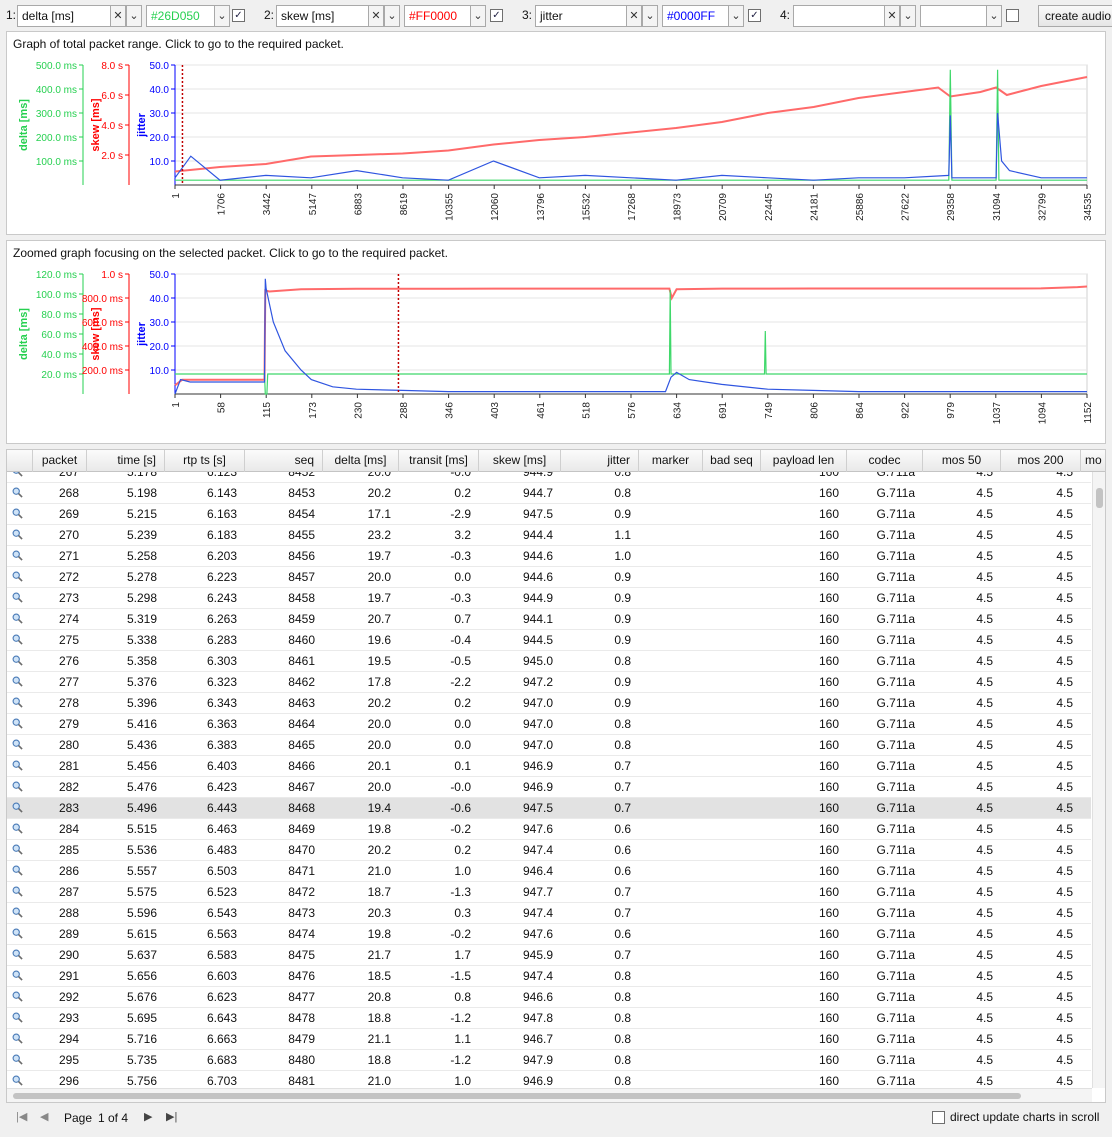 This screenshot has height=1137, width=1112. What do you see at coordinates (1012, 15) in the screenshot?
I see `series-4-checkbox` at bounding box center [1012, 15].